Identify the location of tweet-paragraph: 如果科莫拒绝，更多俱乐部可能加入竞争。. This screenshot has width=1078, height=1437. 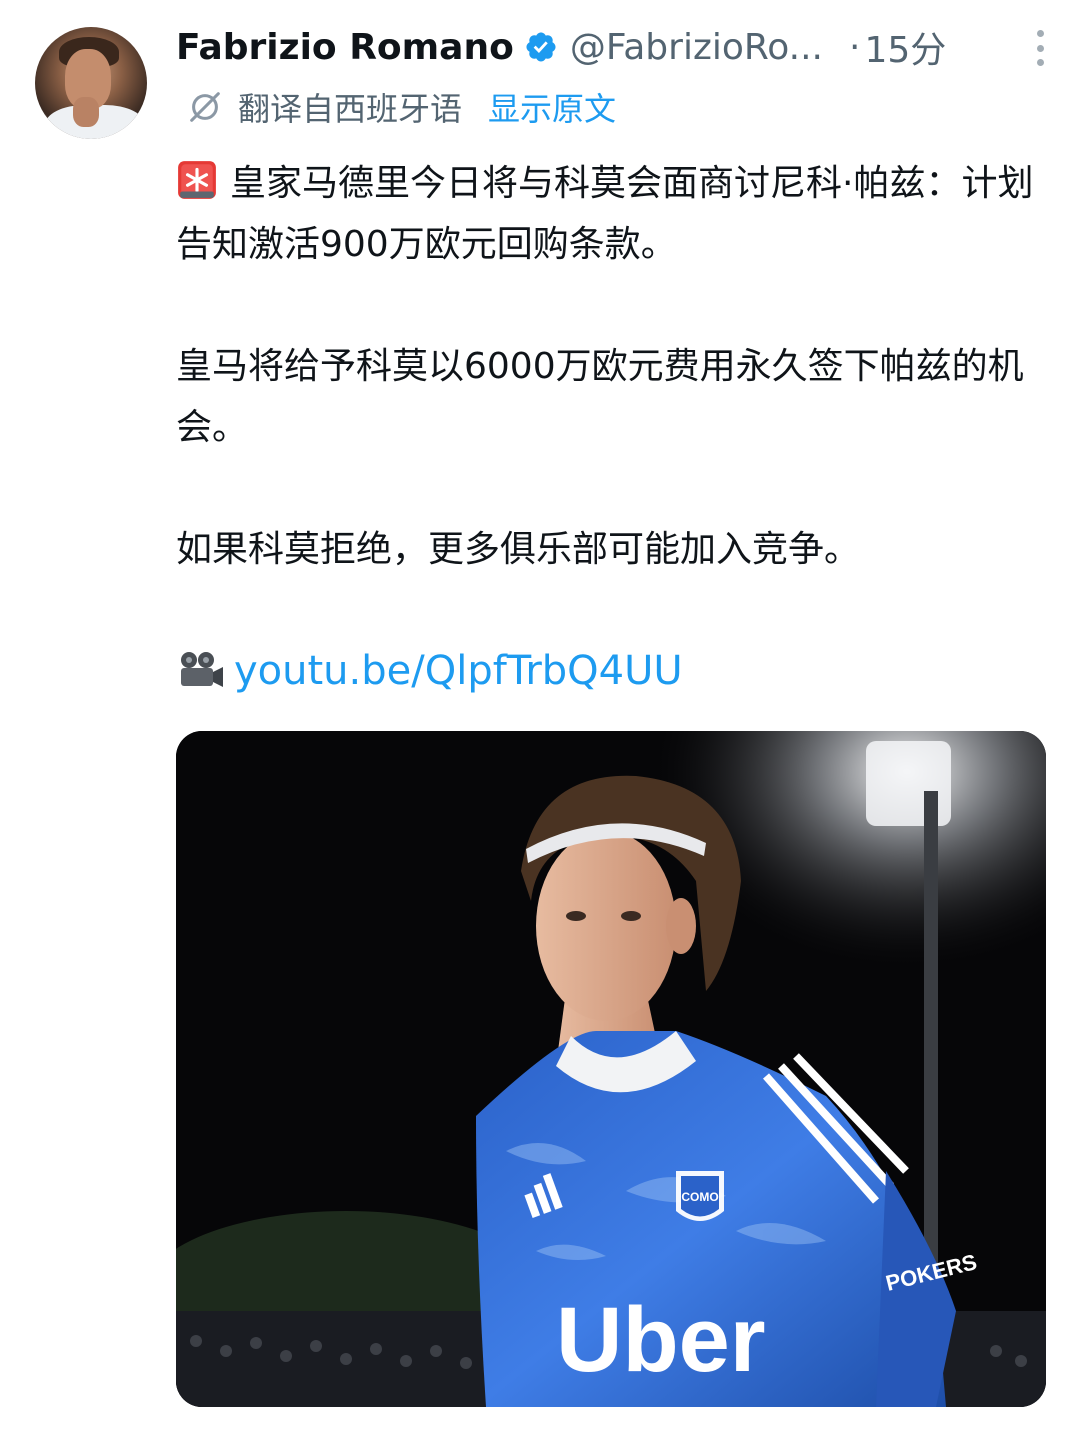
(611, 549).